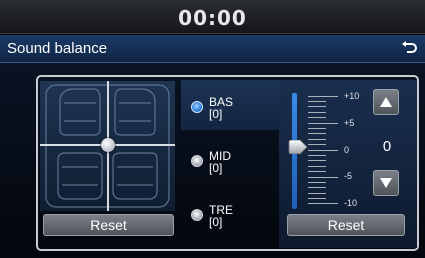 This screenshot has height=258, width=425. I want to click on down-arrow-icon, so click(386, 183).